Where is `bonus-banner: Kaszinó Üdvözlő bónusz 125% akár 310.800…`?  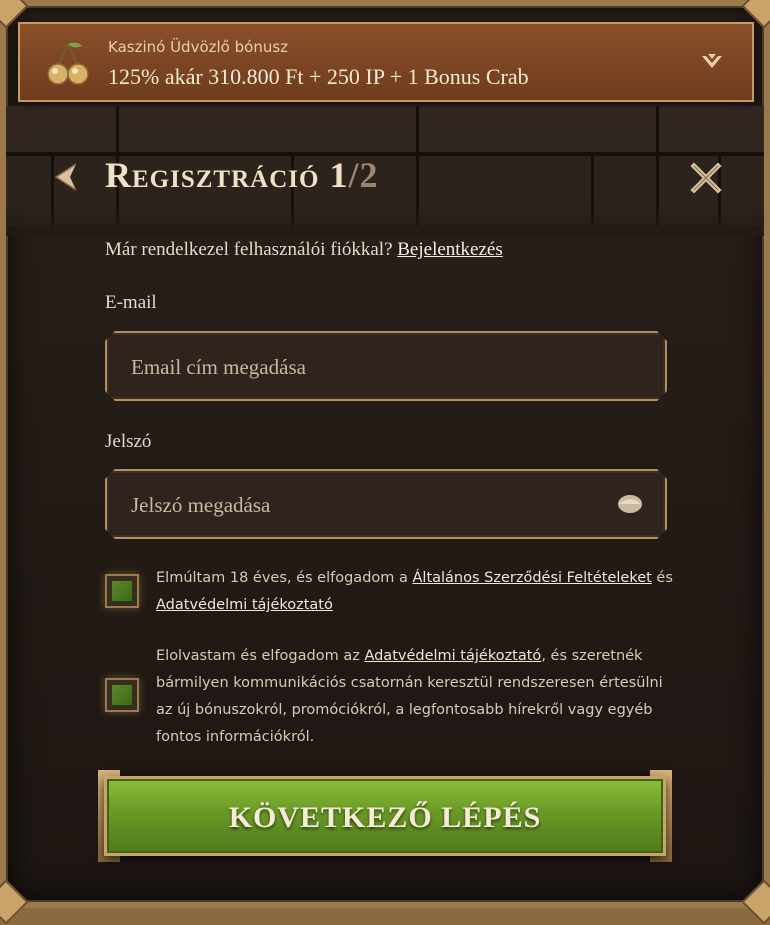
bonus-banner: Kaszinó Üdvözlő bónusz 125% akár 310.800… is located at coordinates (386, 62).